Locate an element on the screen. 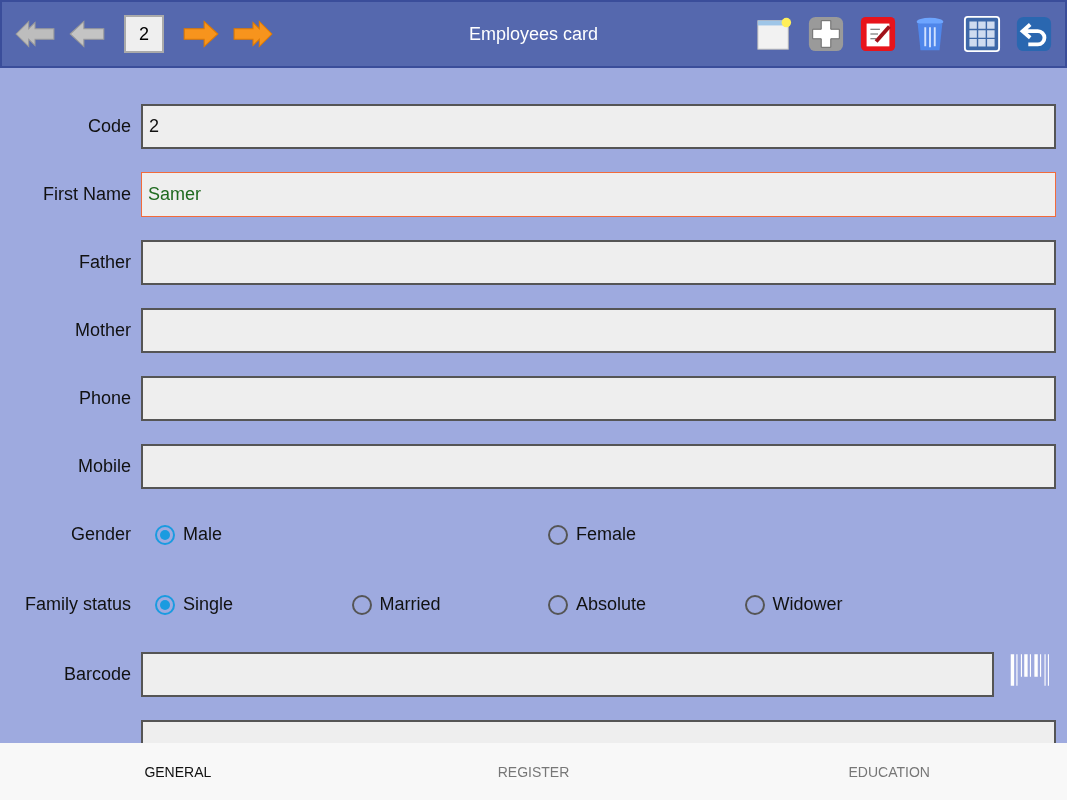 Image resolution: width=1067 pixels, height=800 pixels. radio-label: Female is located at coordinates (606, 534).